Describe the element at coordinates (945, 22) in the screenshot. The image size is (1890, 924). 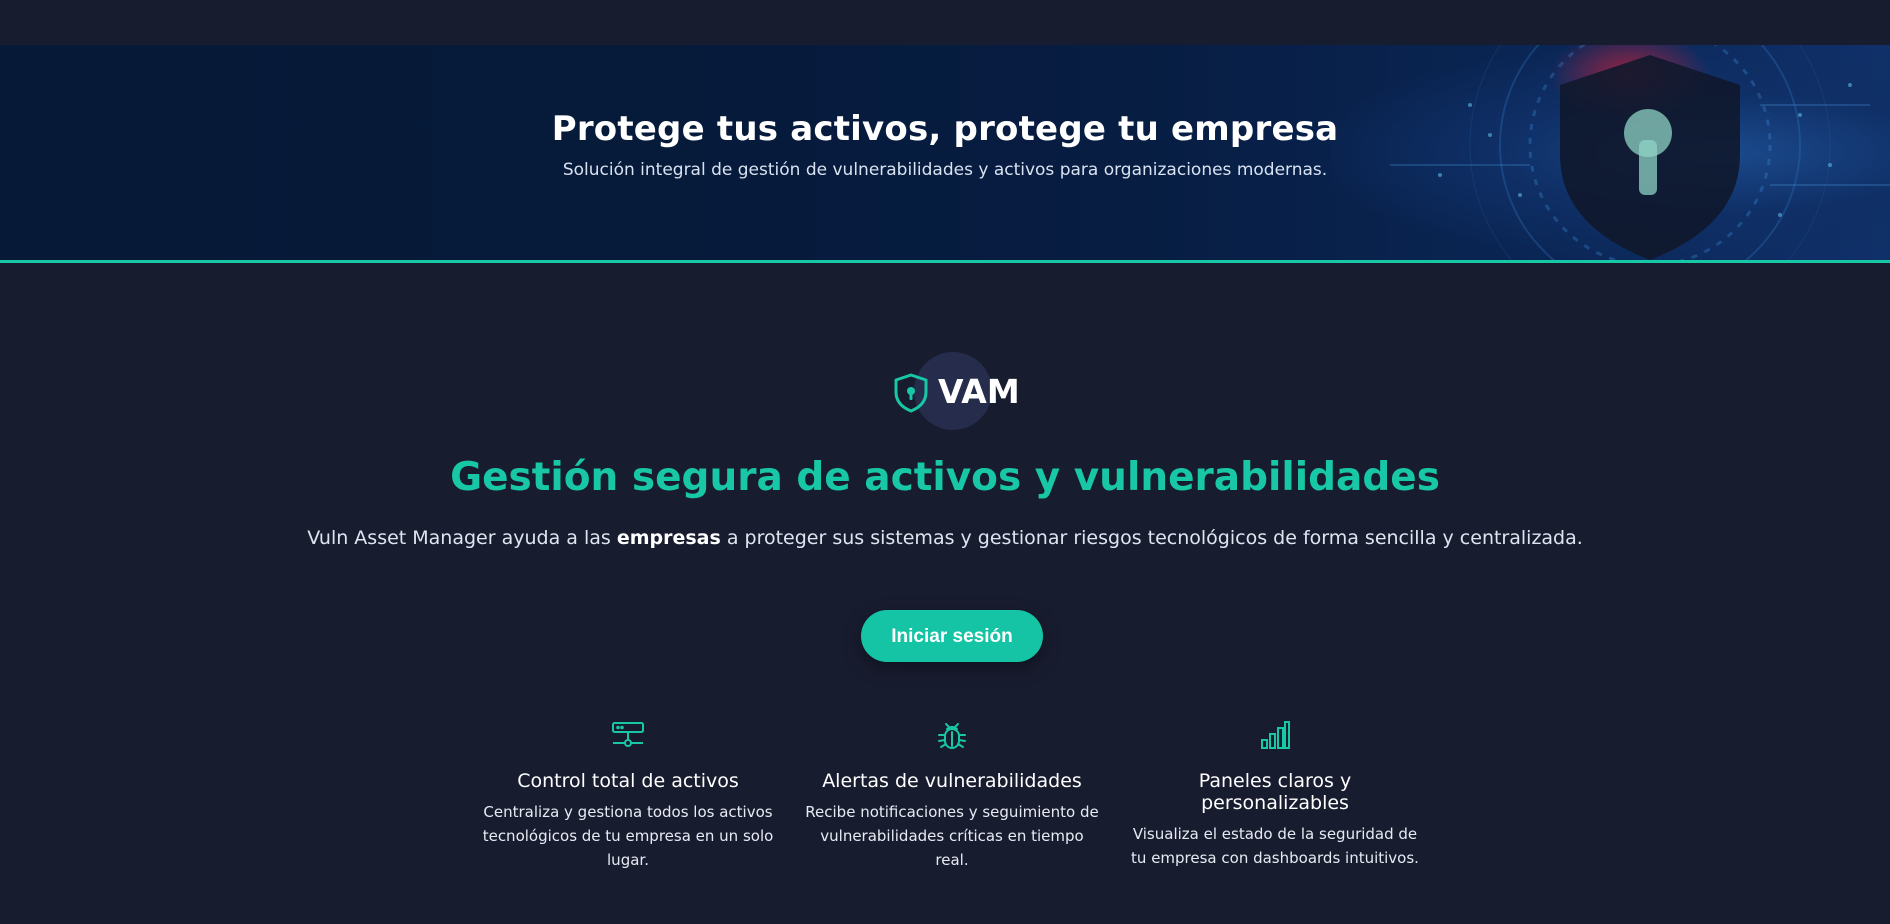
I see `top-bar` at that location.